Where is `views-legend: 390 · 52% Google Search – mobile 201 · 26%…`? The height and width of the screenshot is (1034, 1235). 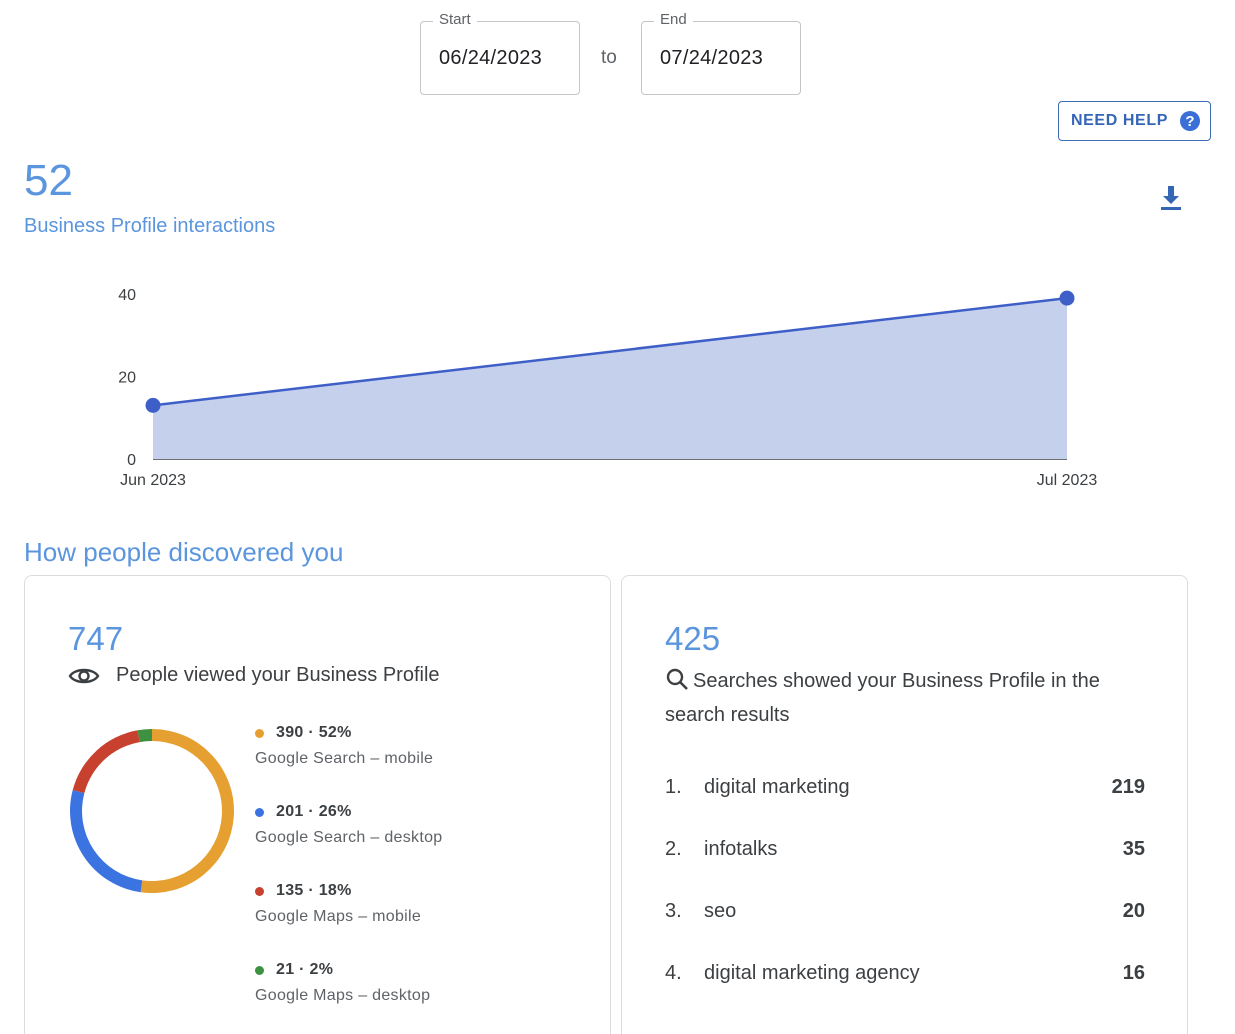
views-legend: 390 · 52% Google Search – mobile 201 · 26%… is located at coordinates (348, 879).